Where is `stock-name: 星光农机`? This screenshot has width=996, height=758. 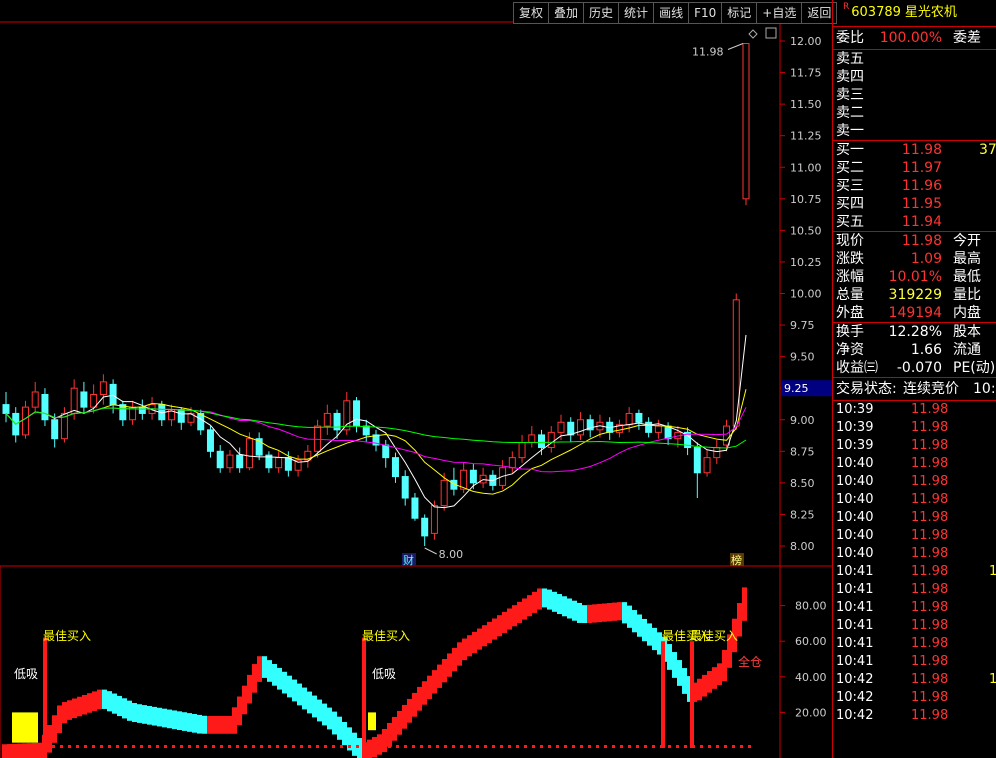
stock-name: 星光农机 is located at coordinates (930, 12).